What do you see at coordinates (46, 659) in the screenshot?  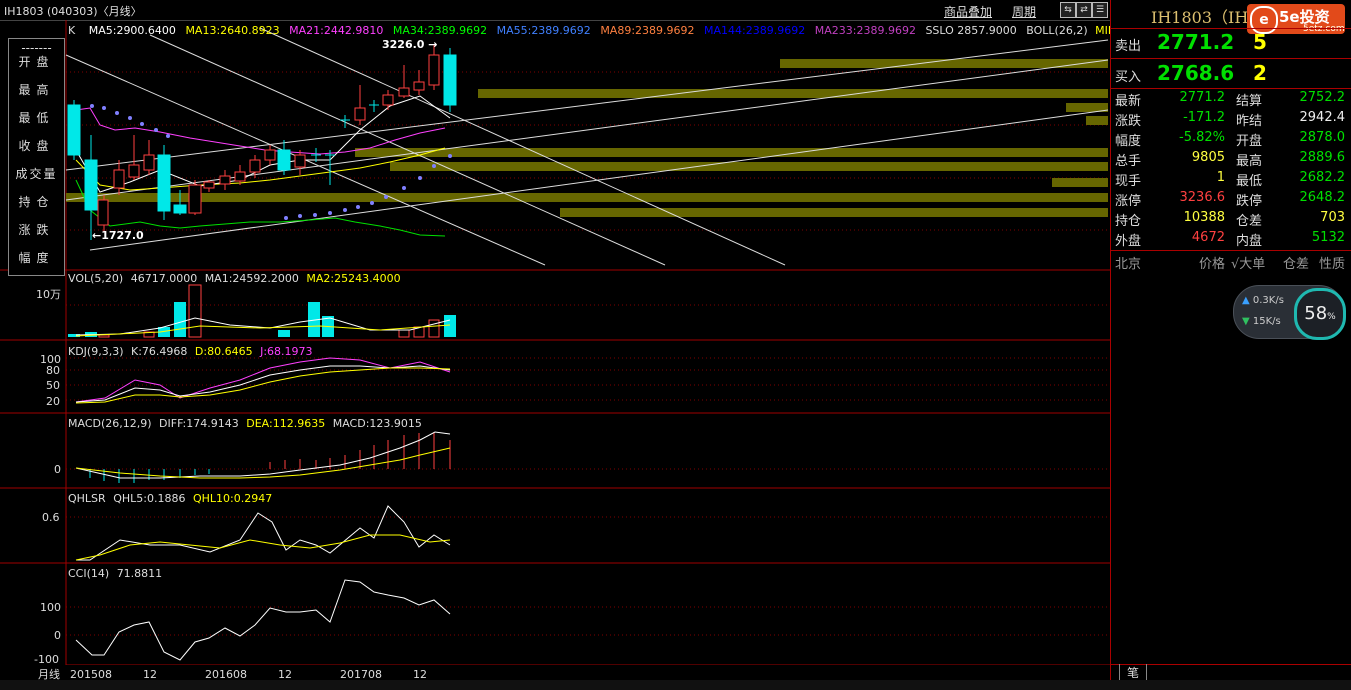 I see `cci-tick-neg100: -100` at bounding box center [46, 659].